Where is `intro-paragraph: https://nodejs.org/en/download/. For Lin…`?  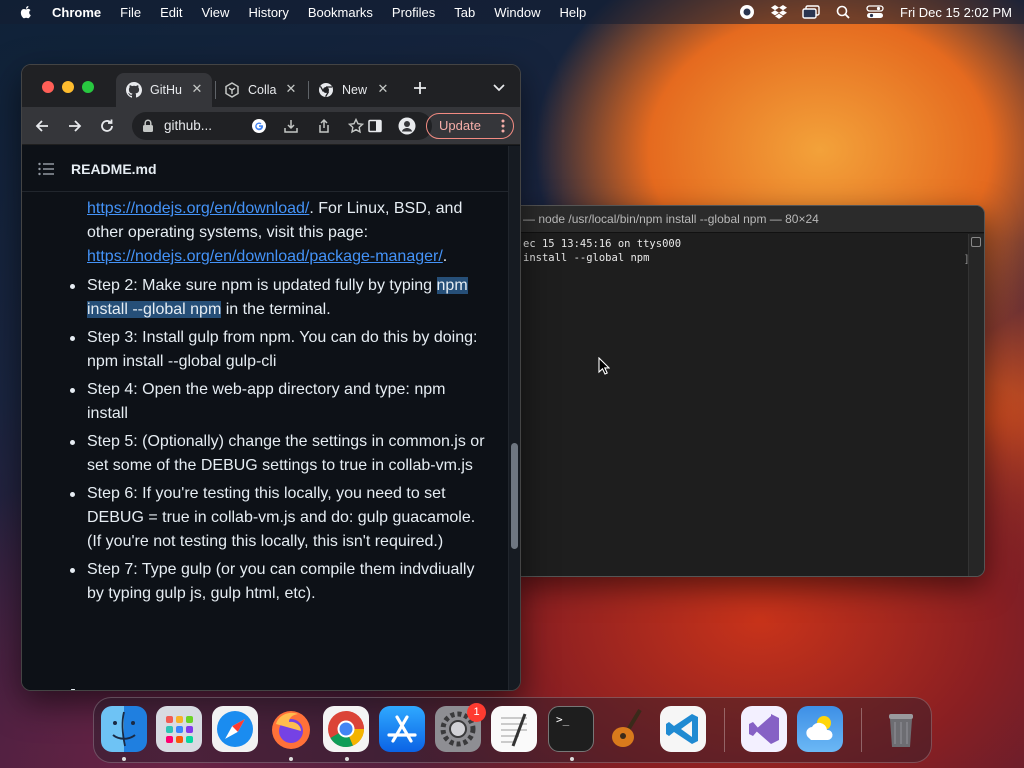
intro-paragraph: https://nodejs.org/en/download/. For Lin… is located at coordinates (287, 233).